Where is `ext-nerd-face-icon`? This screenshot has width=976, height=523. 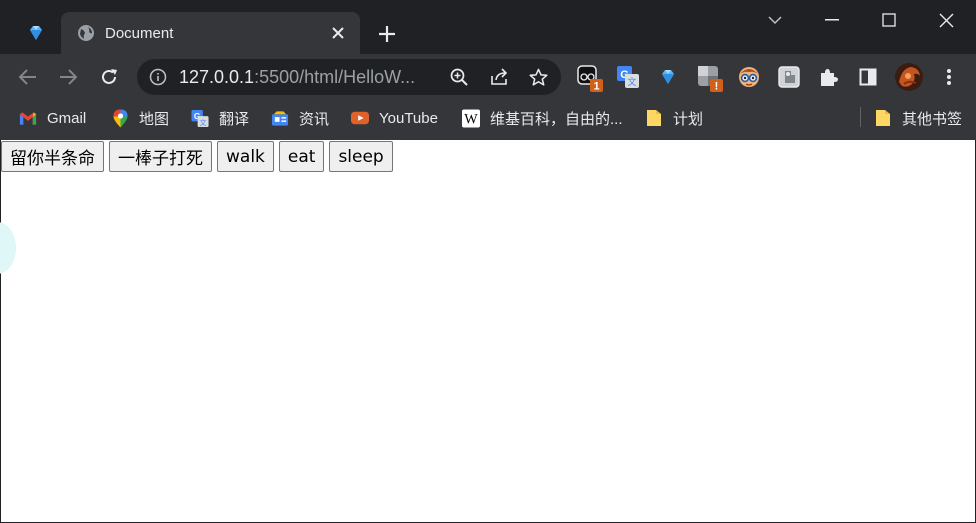 ext-nerd-face-icon is located at coordinates (749, 77).